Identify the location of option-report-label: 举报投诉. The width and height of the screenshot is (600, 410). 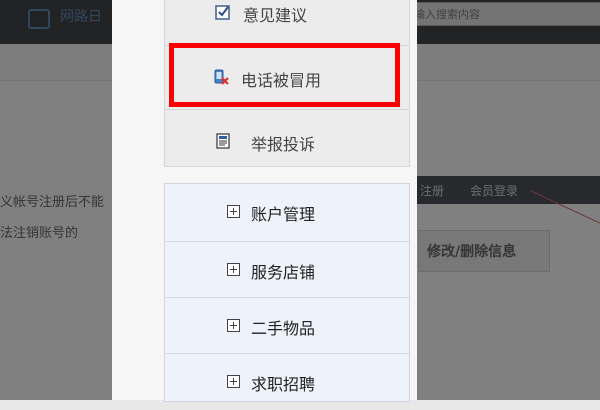
(283, 144).